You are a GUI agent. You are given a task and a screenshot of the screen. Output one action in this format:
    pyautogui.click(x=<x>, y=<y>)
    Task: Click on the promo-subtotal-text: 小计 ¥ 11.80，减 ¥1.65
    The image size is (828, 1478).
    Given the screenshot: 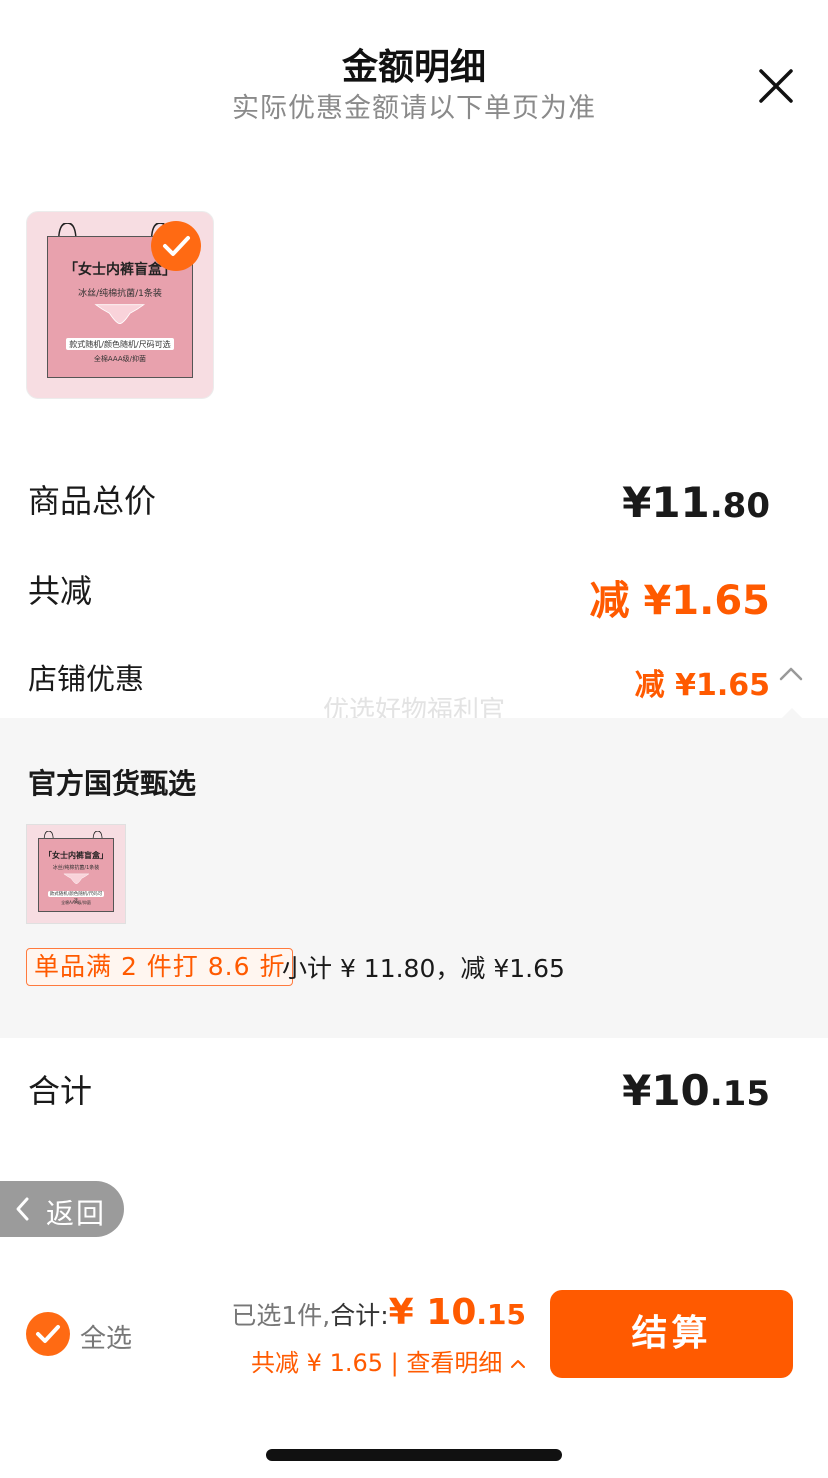 What is the action you would take?
    pyautogui.click(x=423, y=968)
    